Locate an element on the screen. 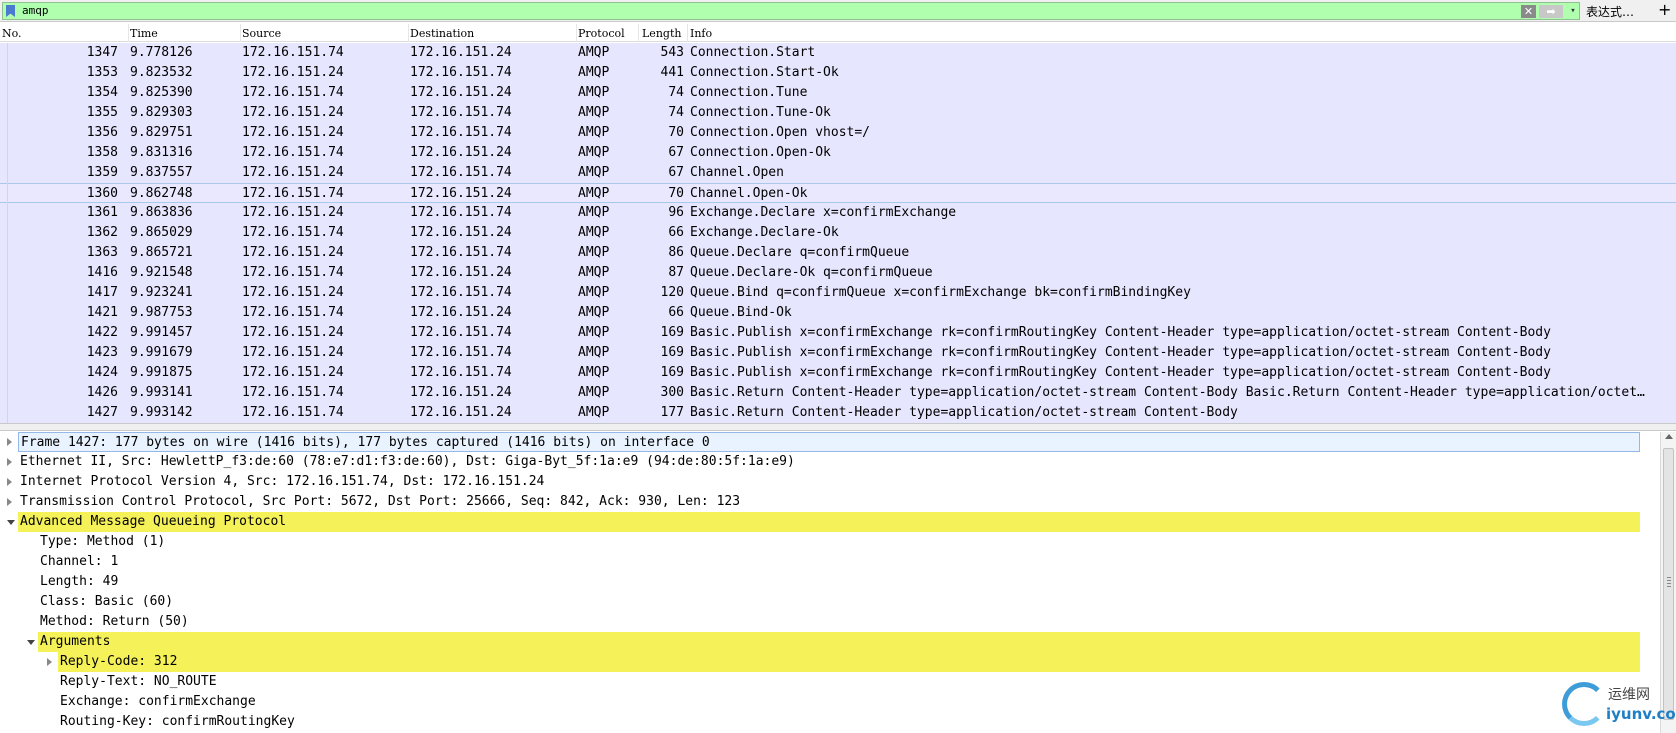 The height and width of the screenshot is (733, 1676). packet-cell-len: 300 is located at coordinates (672, 392).